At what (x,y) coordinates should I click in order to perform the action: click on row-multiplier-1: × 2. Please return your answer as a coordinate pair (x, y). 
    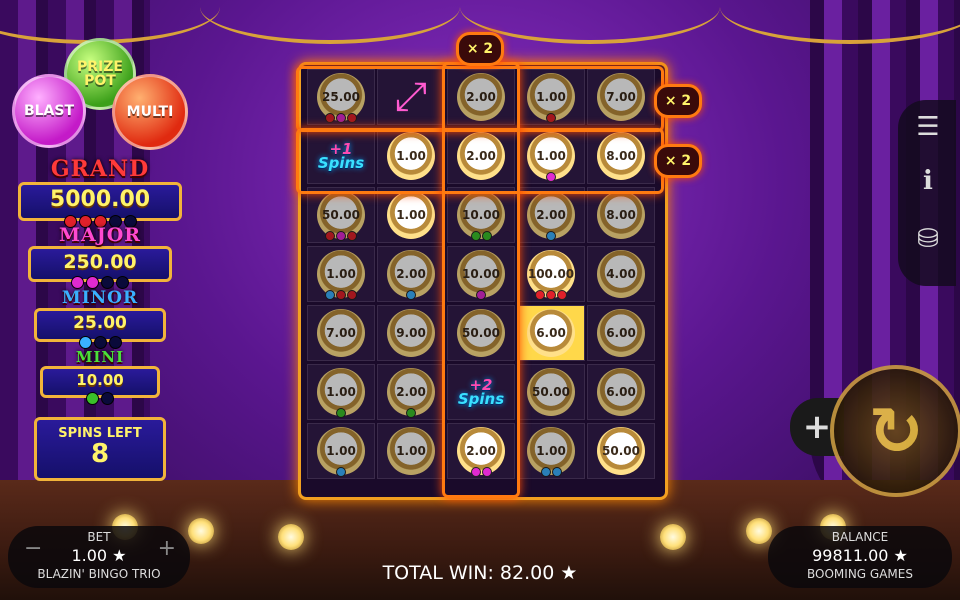
    Looking at the image, I should click on (678, 101).